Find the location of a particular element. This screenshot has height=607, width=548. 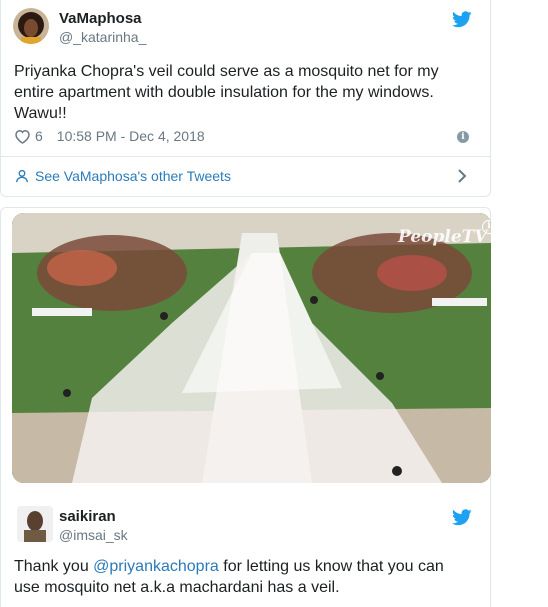

person-icon is located at coordinates (22, 176).